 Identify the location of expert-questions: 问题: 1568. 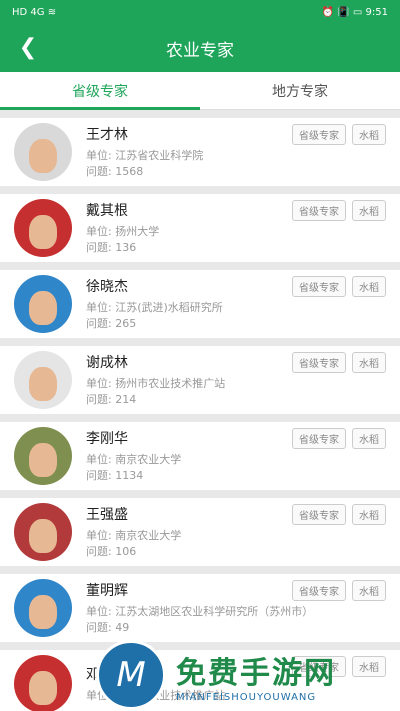
(115, 171).